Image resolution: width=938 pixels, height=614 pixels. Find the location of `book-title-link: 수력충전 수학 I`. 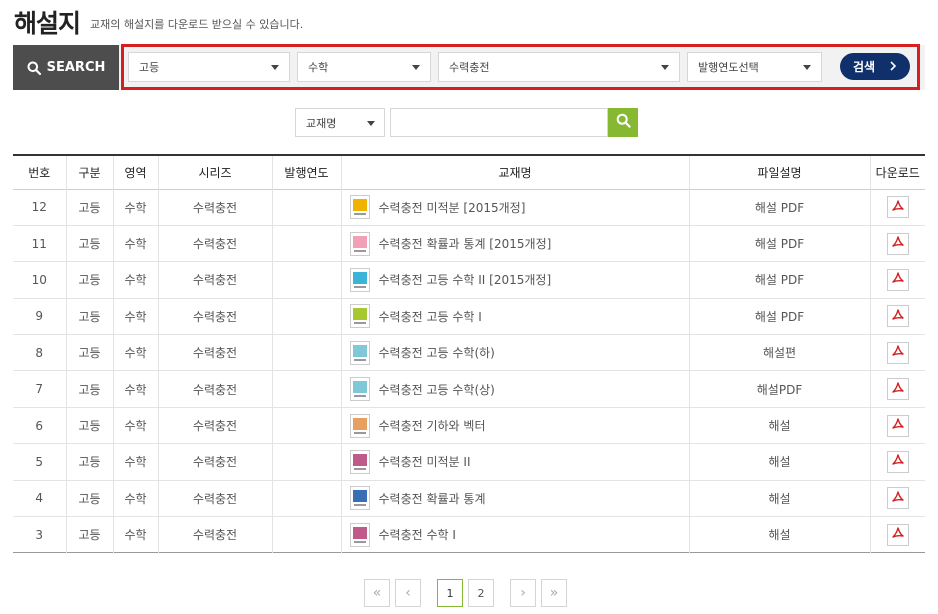

book-title-link: 수력충전 수학 I is located at coordinates (417, 534).